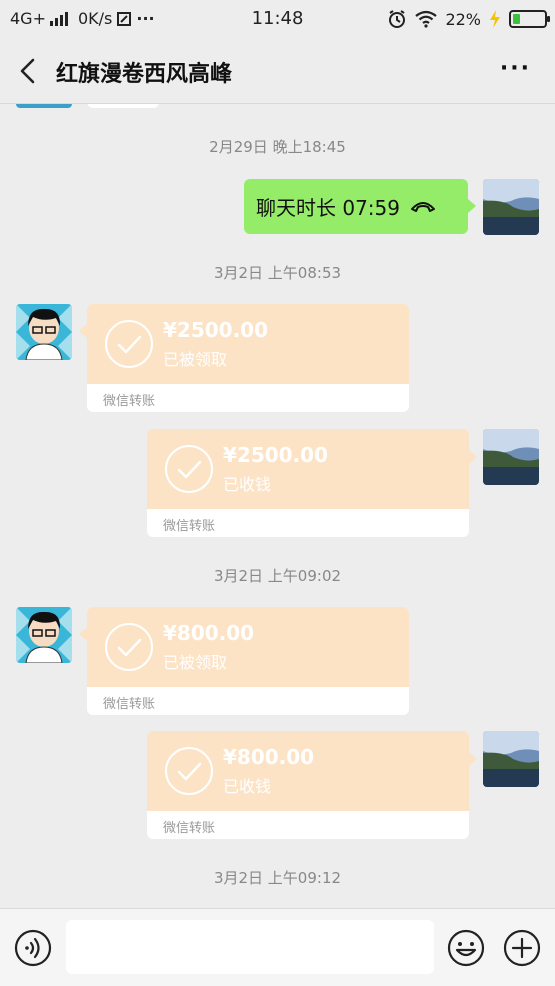  Describe the element at coordinates (529, 19) in the screenshot. I see `battery-icon` at that location.